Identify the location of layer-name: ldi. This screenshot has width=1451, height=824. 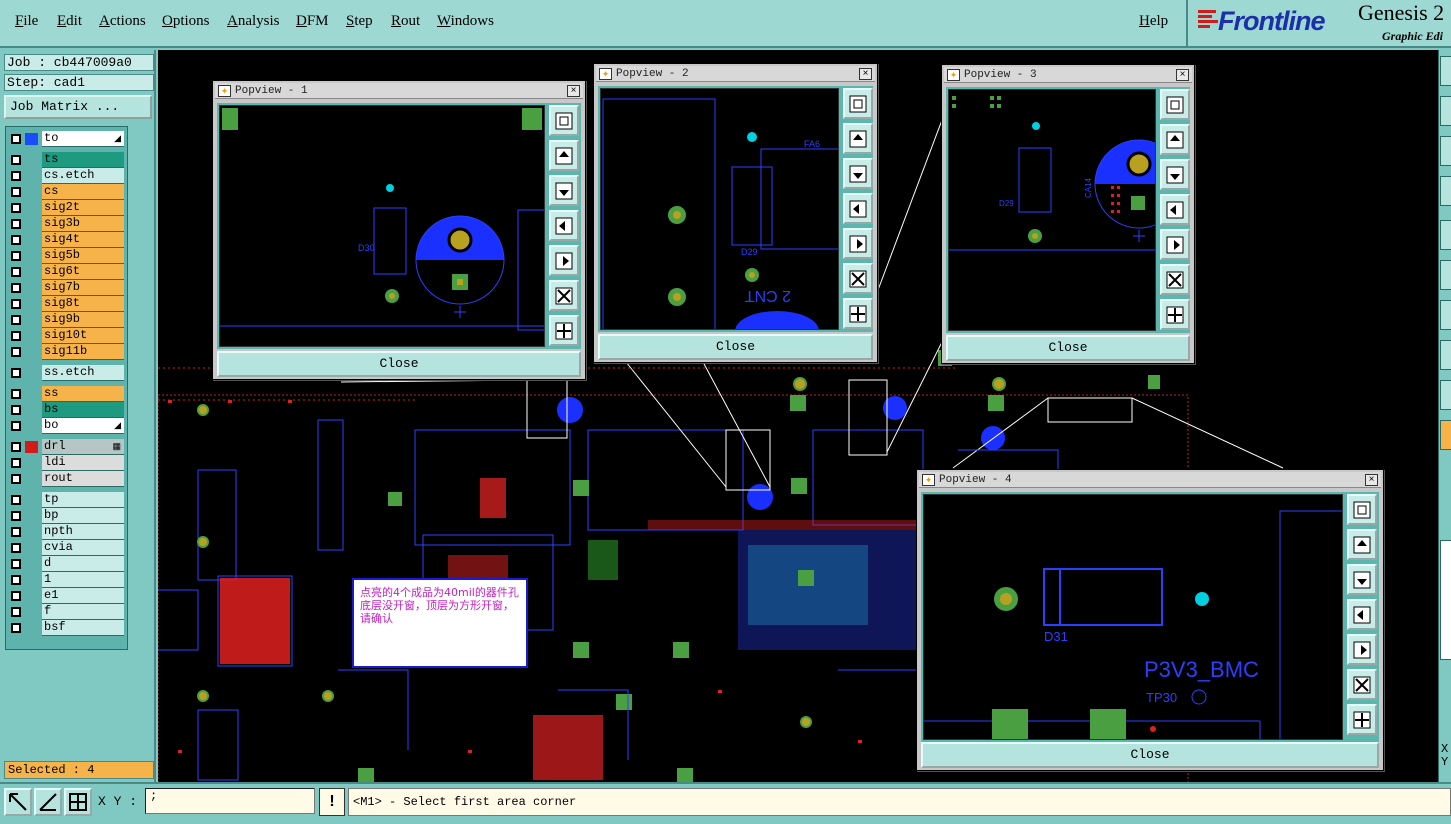
(83, 463).